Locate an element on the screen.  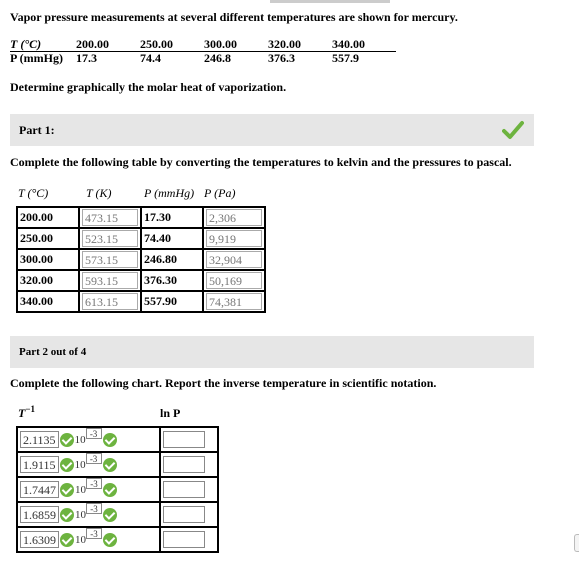
given-temp-5: 340.00 is located at coordinates (348, 44).